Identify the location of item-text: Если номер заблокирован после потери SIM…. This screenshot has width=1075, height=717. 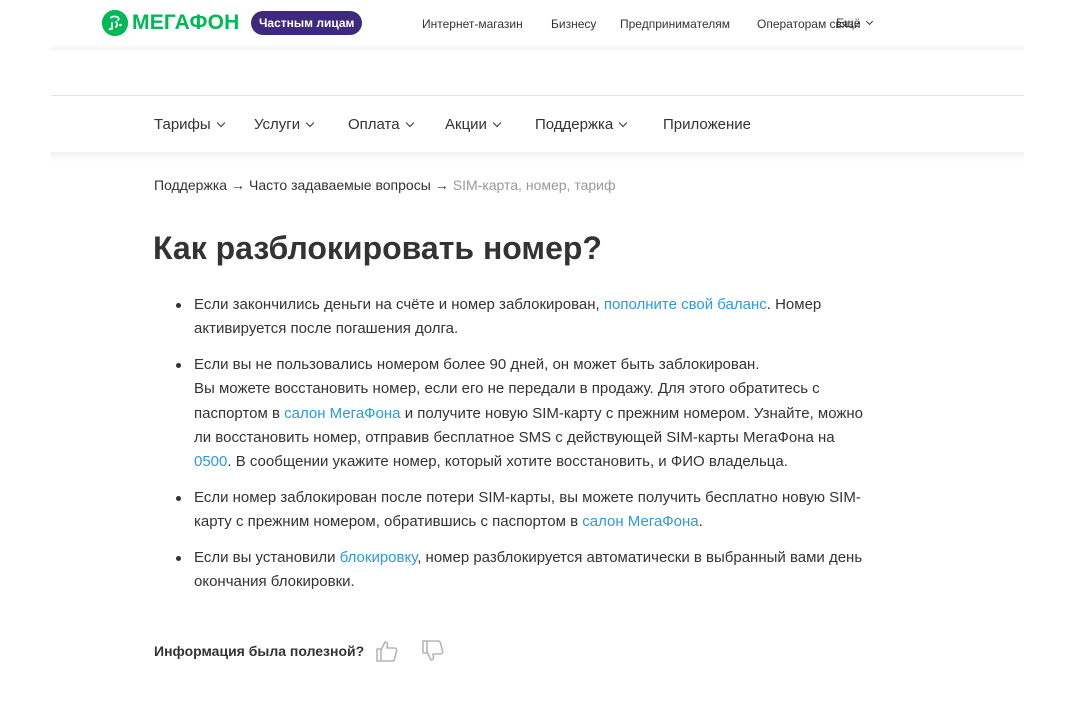
(527, 509).